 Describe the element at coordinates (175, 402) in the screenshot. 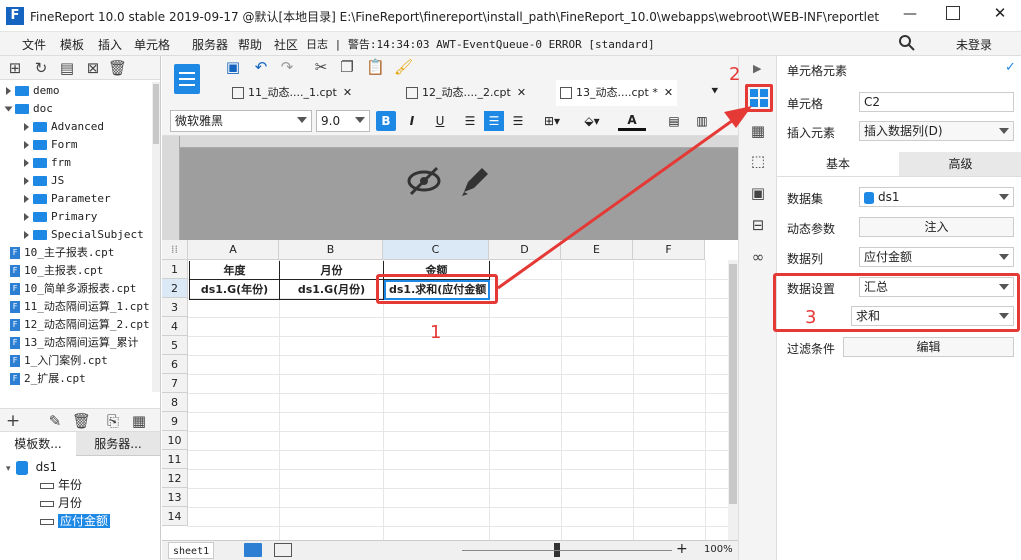

I see `row-header: 8` at that location.